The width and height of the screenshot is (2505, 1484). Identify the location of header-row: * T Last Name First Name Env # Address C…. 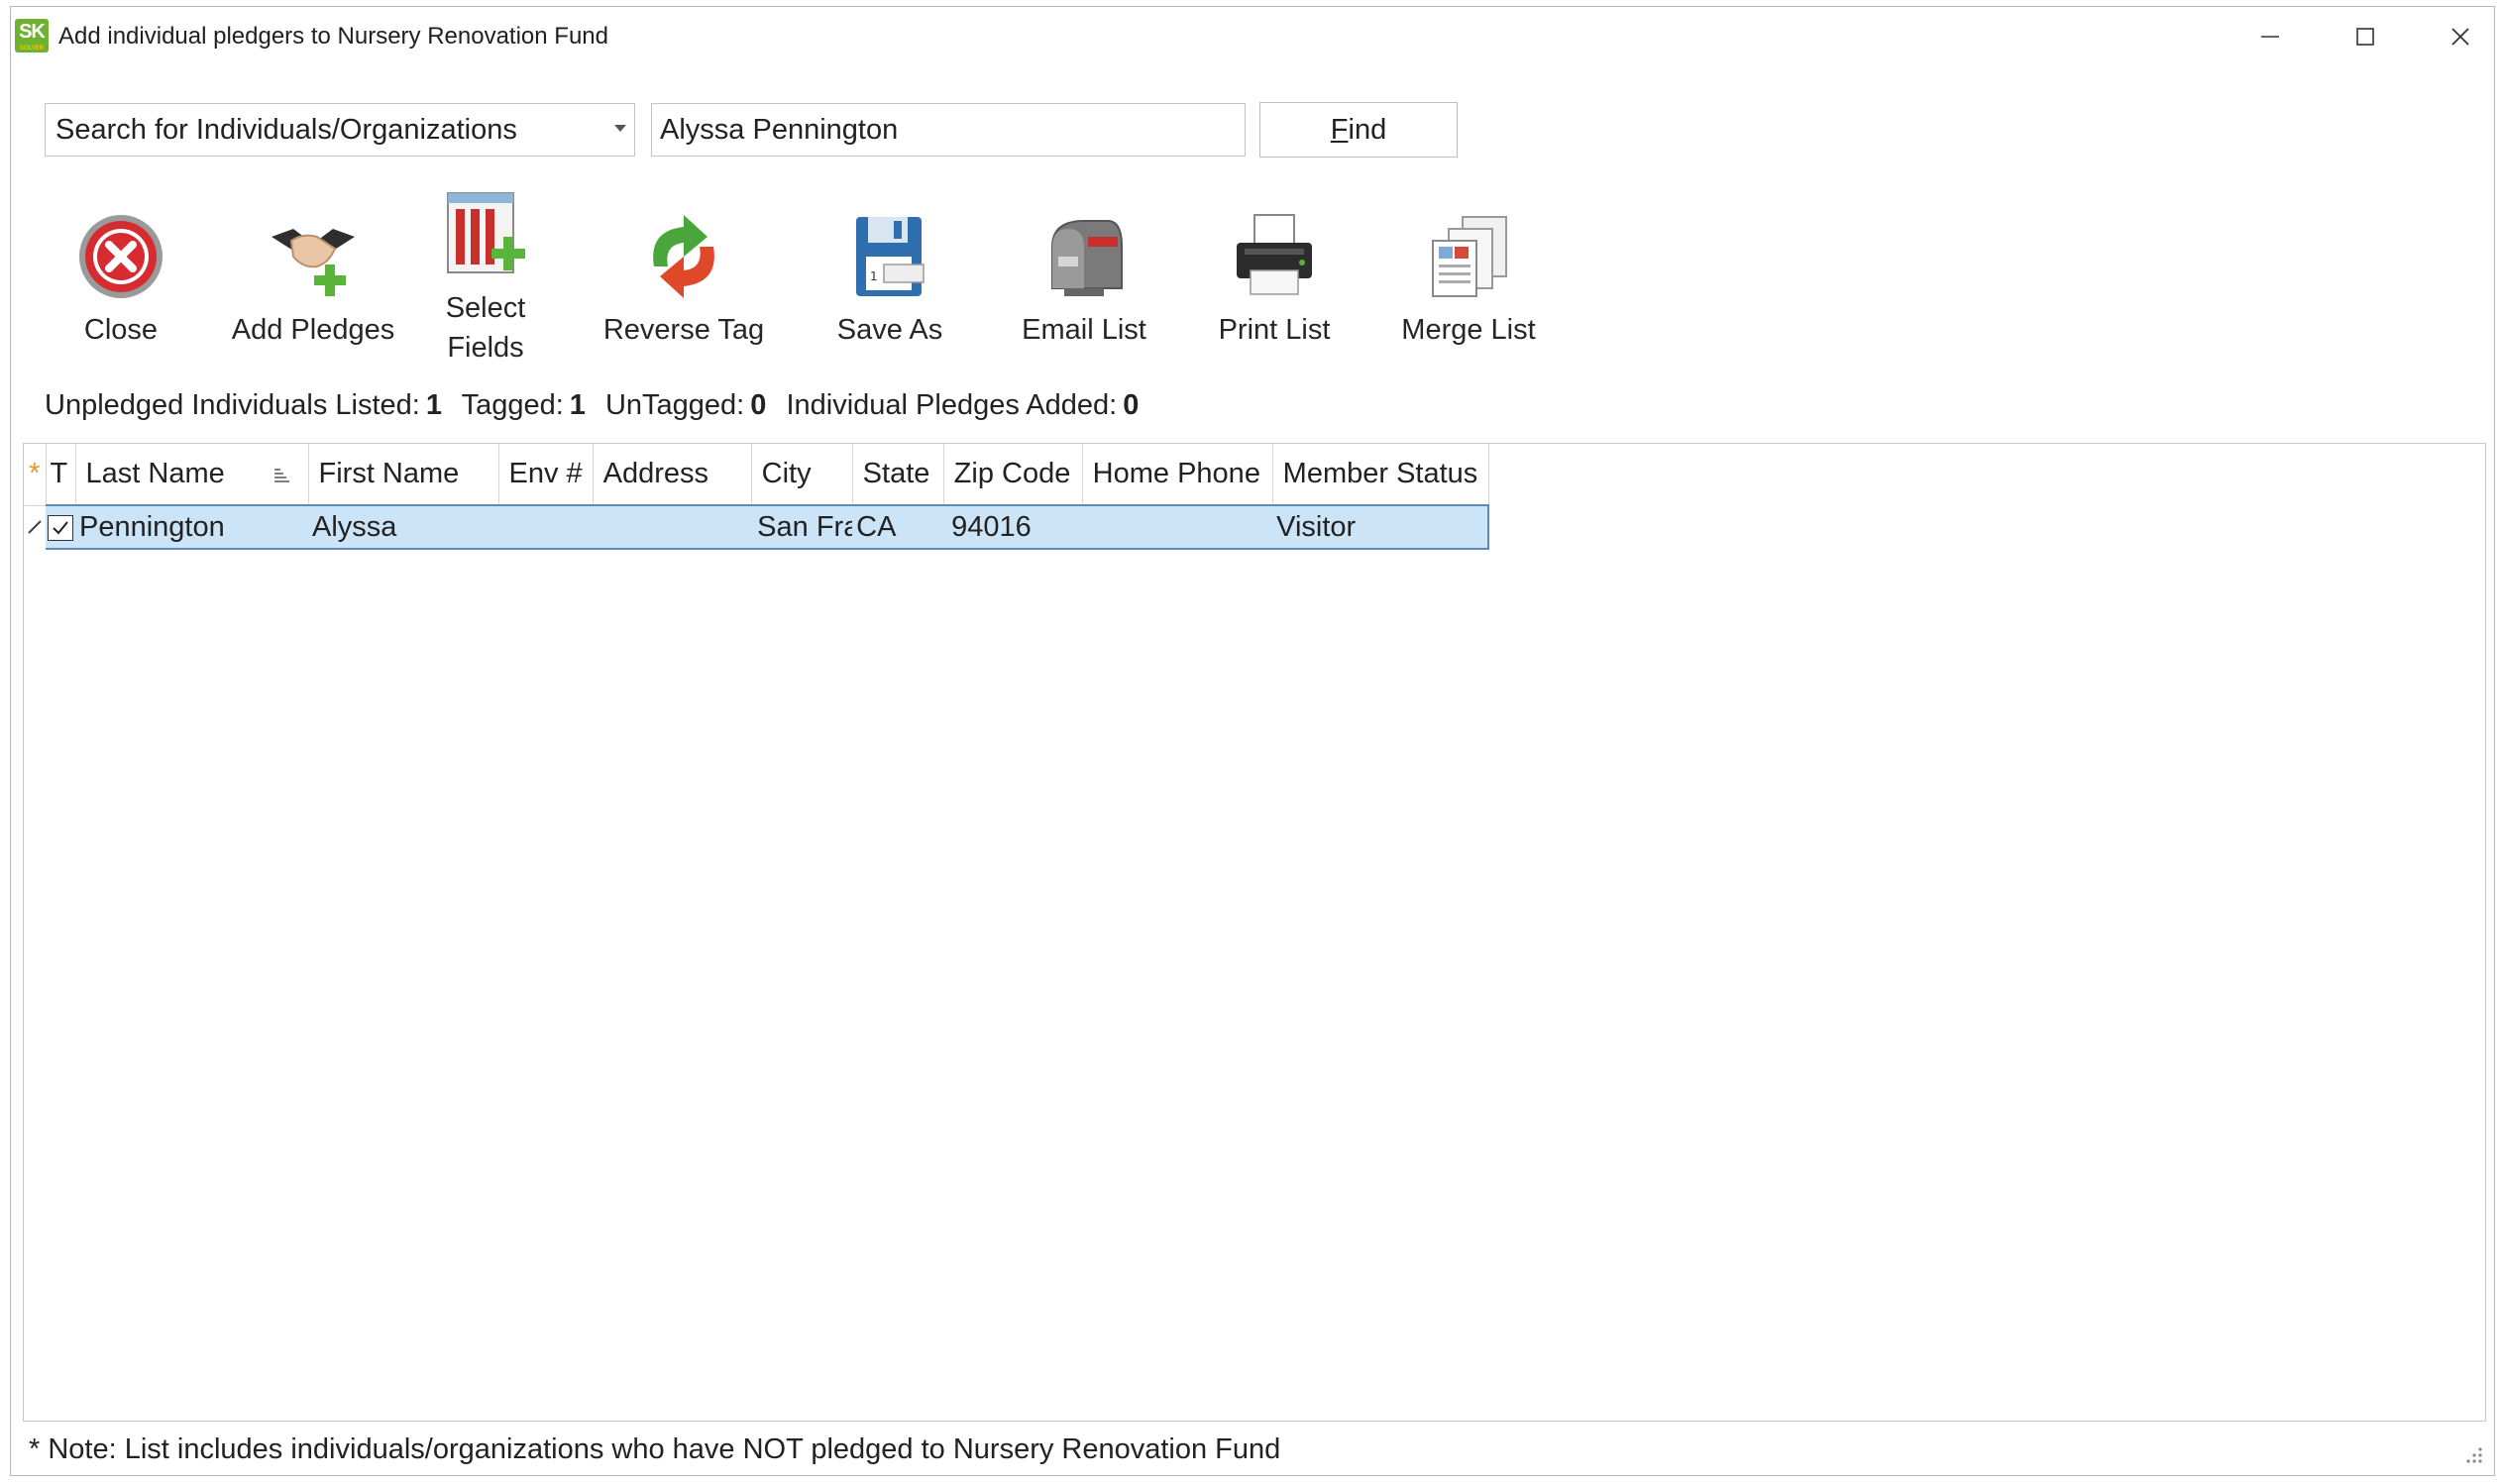
(756, 475).